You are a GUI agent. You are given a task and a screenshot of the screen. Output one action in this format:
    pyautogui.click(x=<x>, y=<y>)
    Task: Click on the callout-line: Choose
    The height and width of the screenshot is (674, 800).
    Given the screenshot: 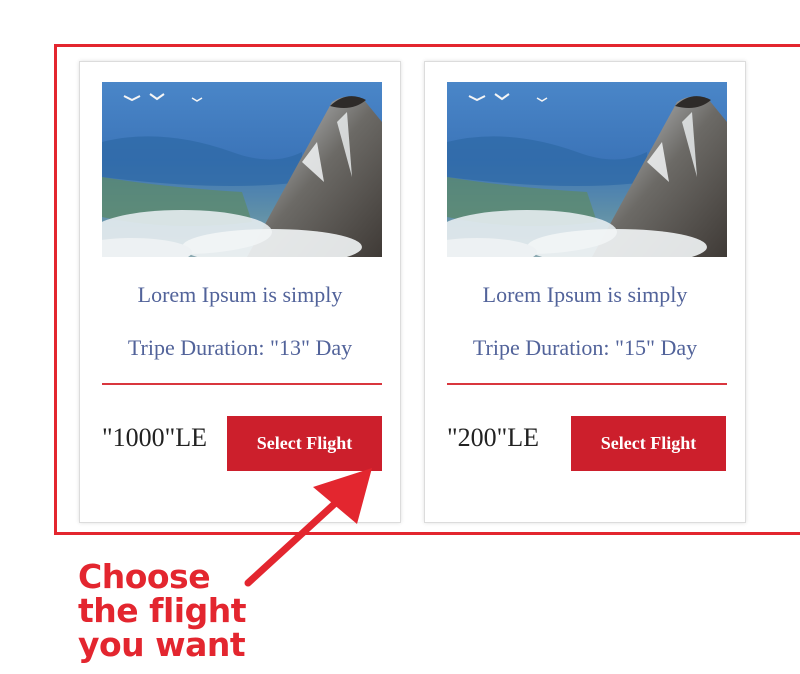 What is the action you would take?
    pyautogui.click(x=144, y=576)
    